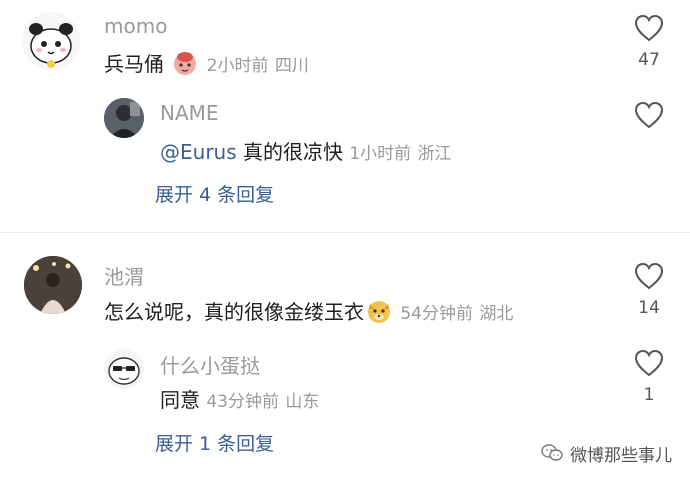 The height and width of the screenshot is (488, 690). I want to click on expand-replies-button: 展开 1 条回复, so click(214, 442).